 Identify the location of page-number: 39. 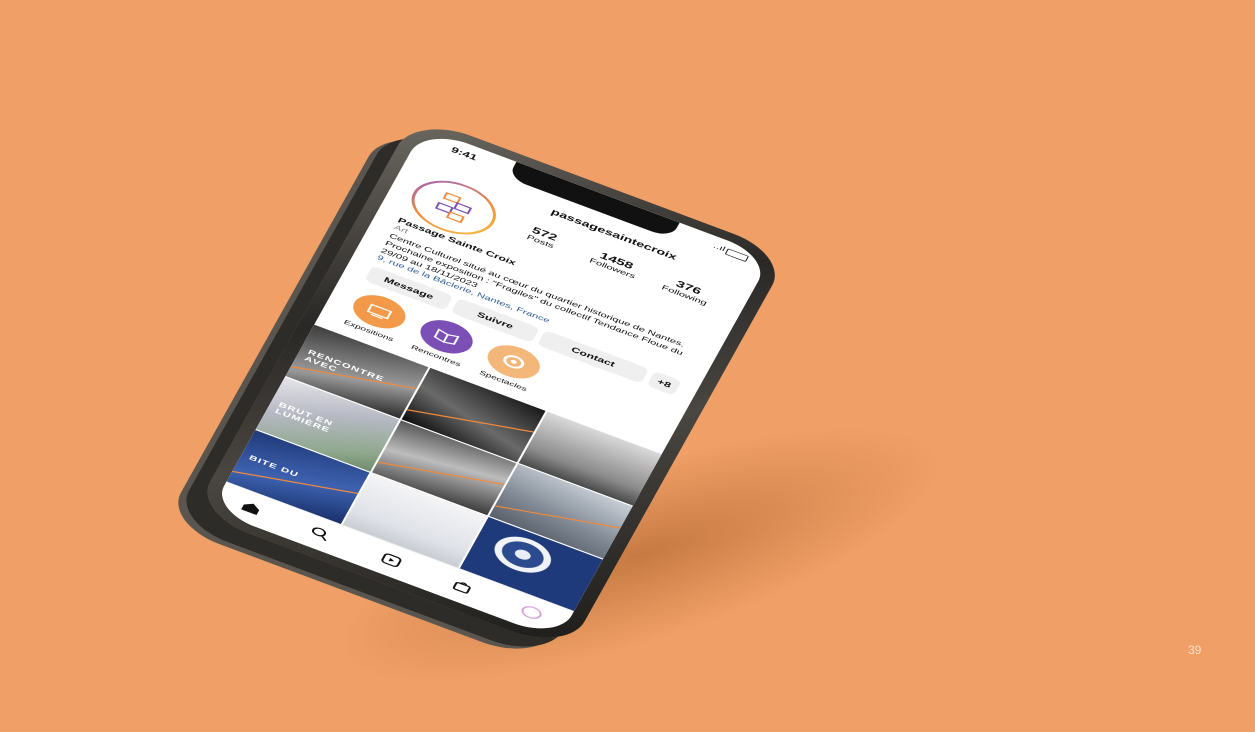
(1195, 650).